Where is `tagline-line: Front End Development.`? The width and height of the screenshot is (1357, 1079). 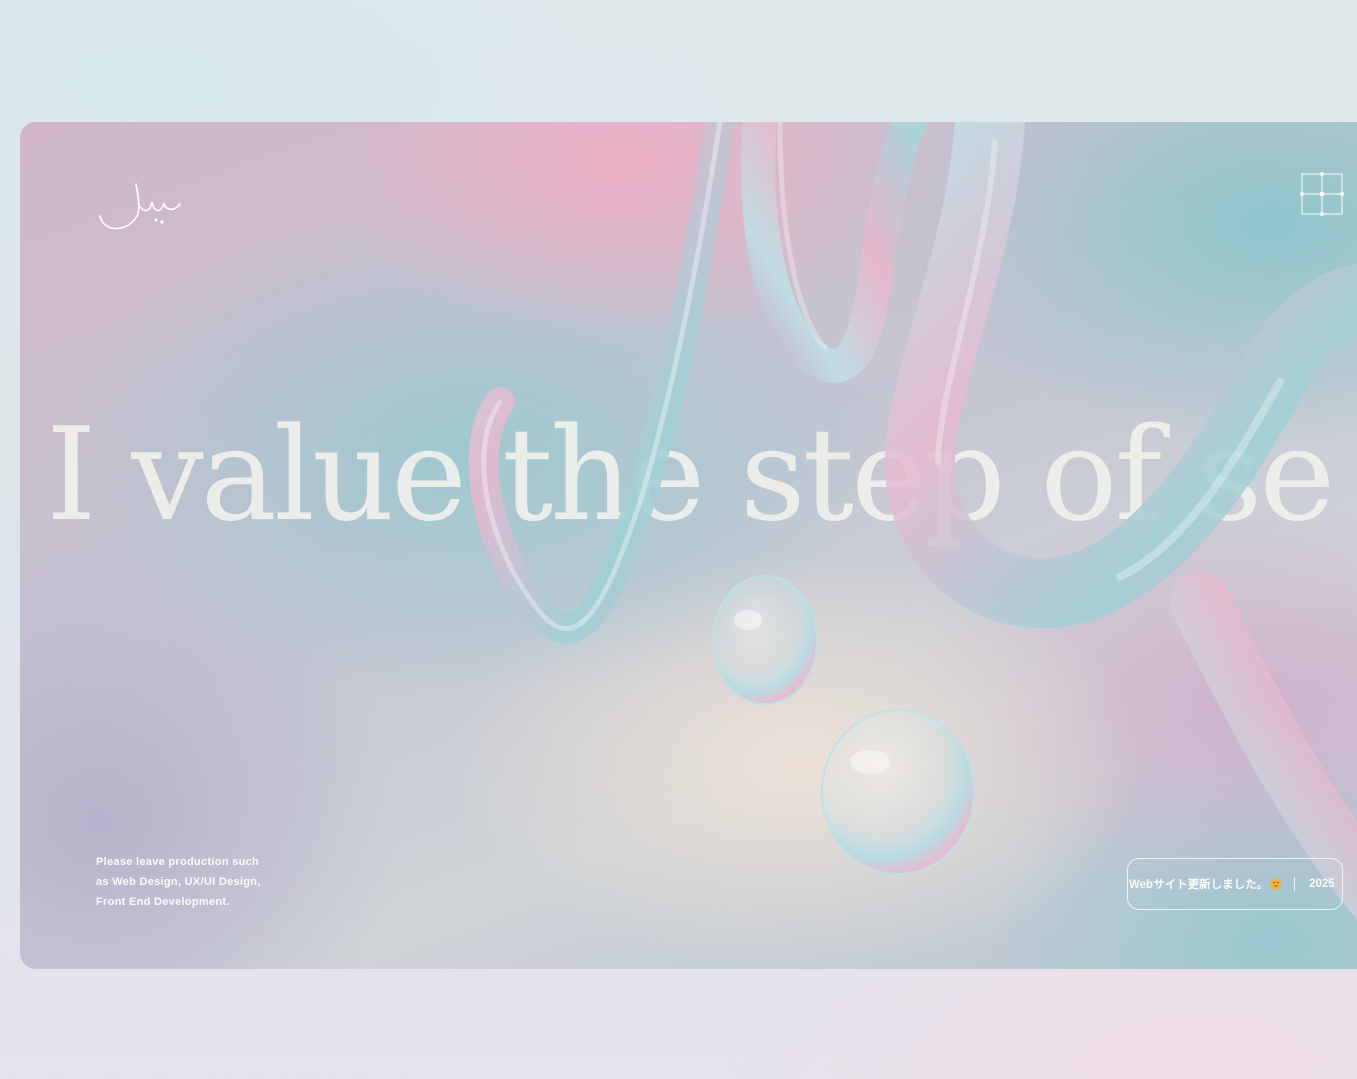 tagline-line: Front End Development. is located at coordinates (163, 902).